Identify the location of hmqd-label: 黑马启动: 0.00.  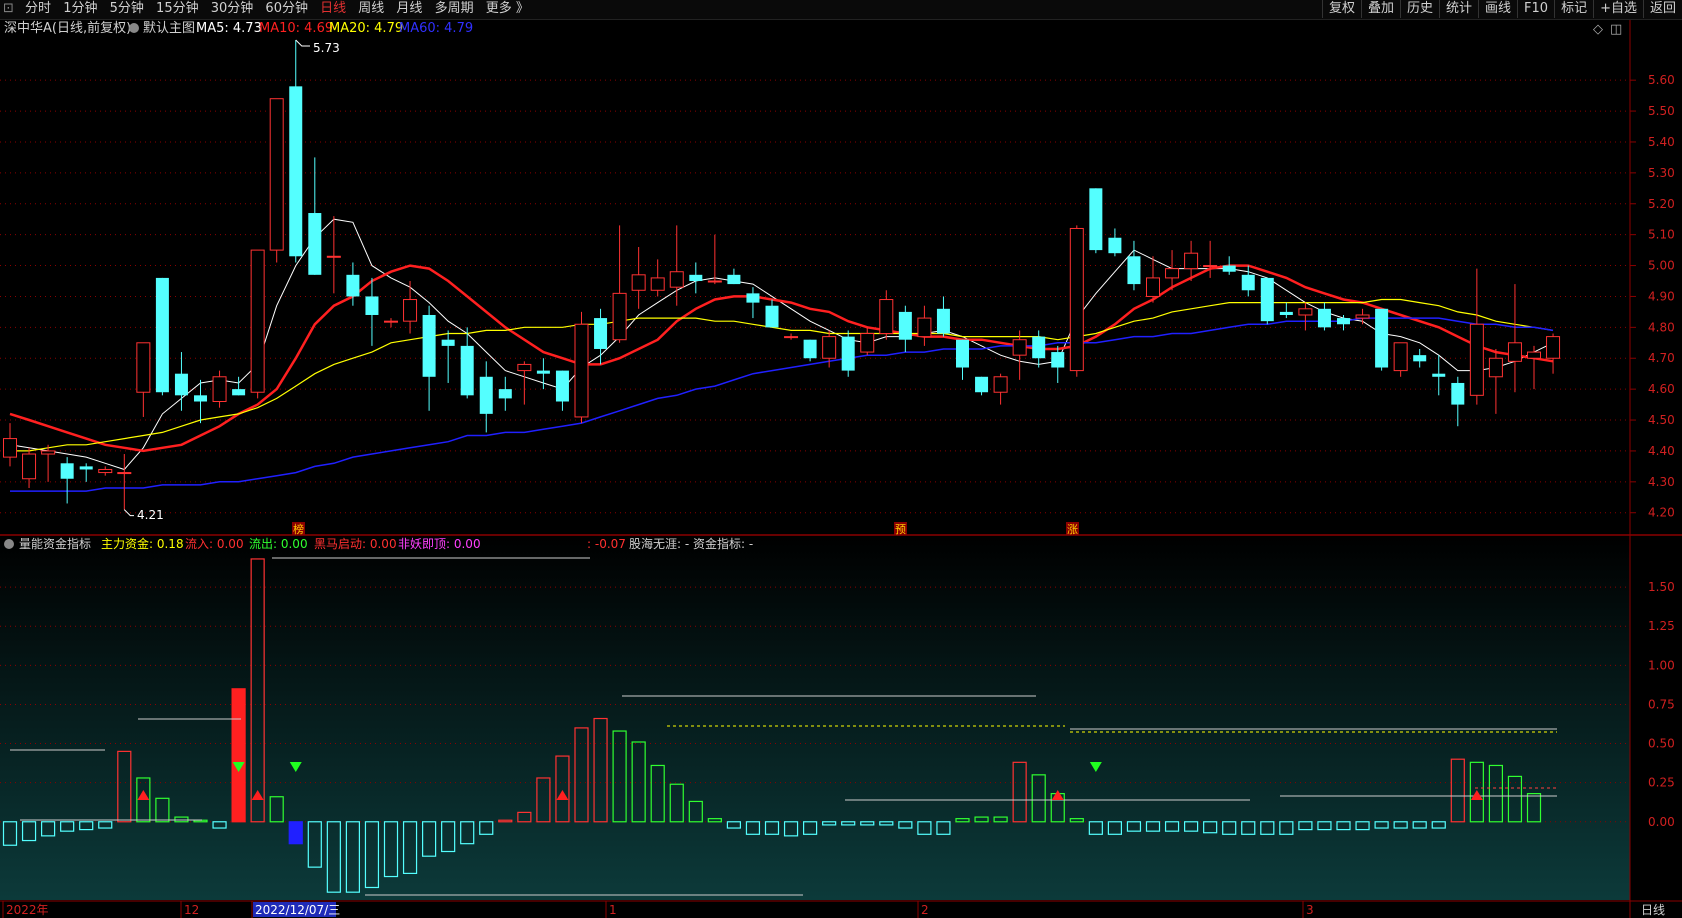
(355, 544).